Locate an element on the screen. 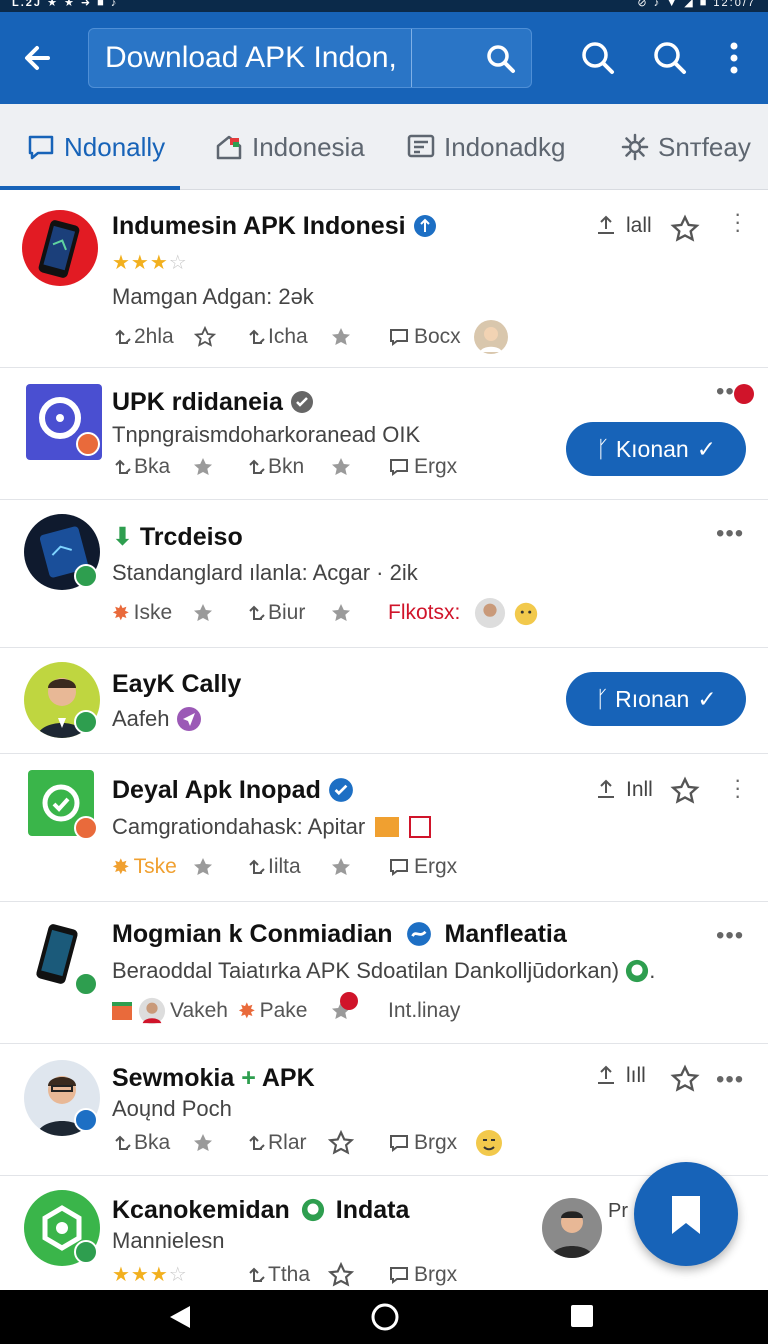  open-button: ᚴ Rıonan ✓ is located at coordinates (656, 699).